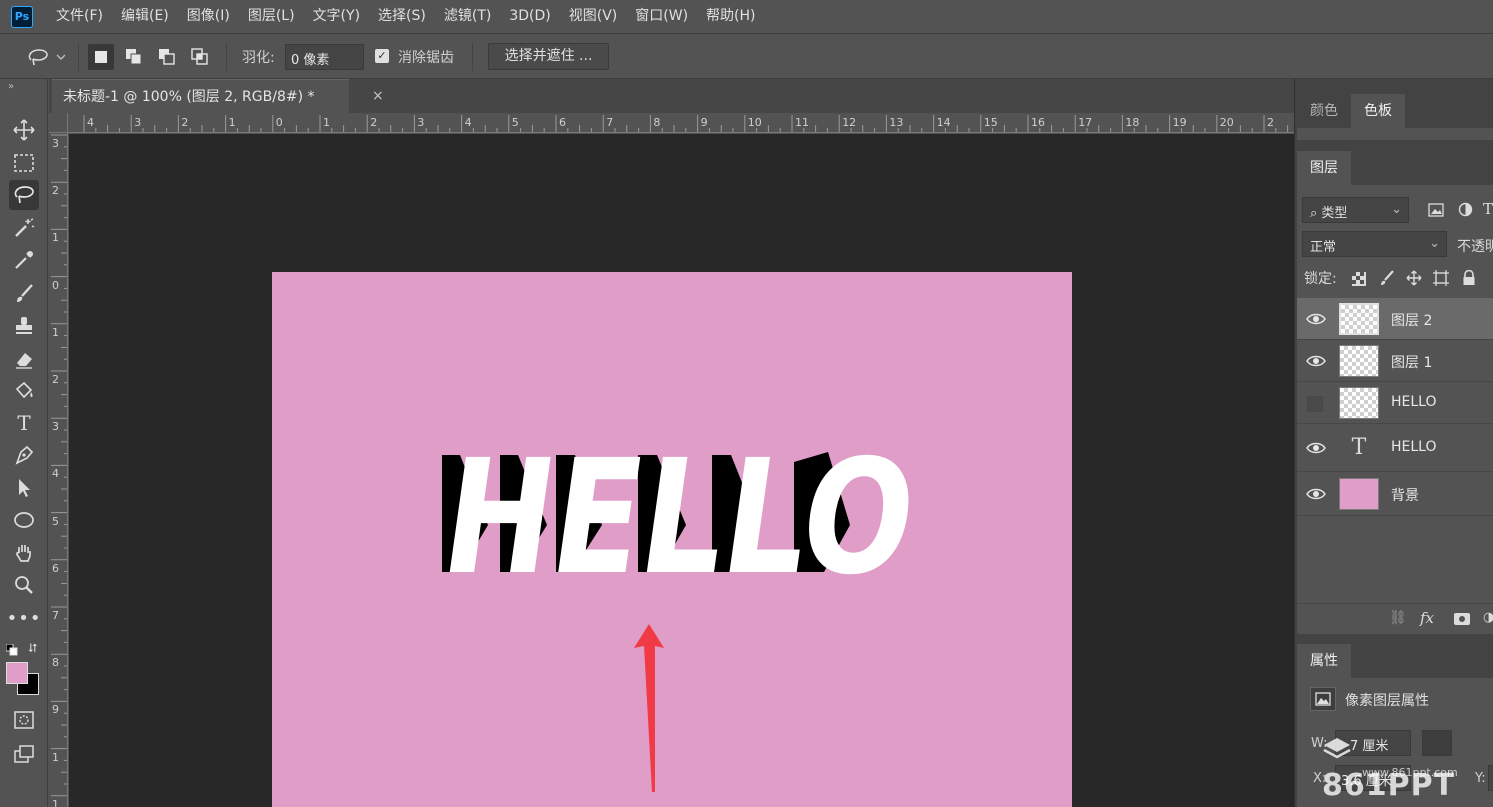 The height and width of the screenshot is (807, 1493). I want to click on layer-style-icon: fx, so click(1427, 618).